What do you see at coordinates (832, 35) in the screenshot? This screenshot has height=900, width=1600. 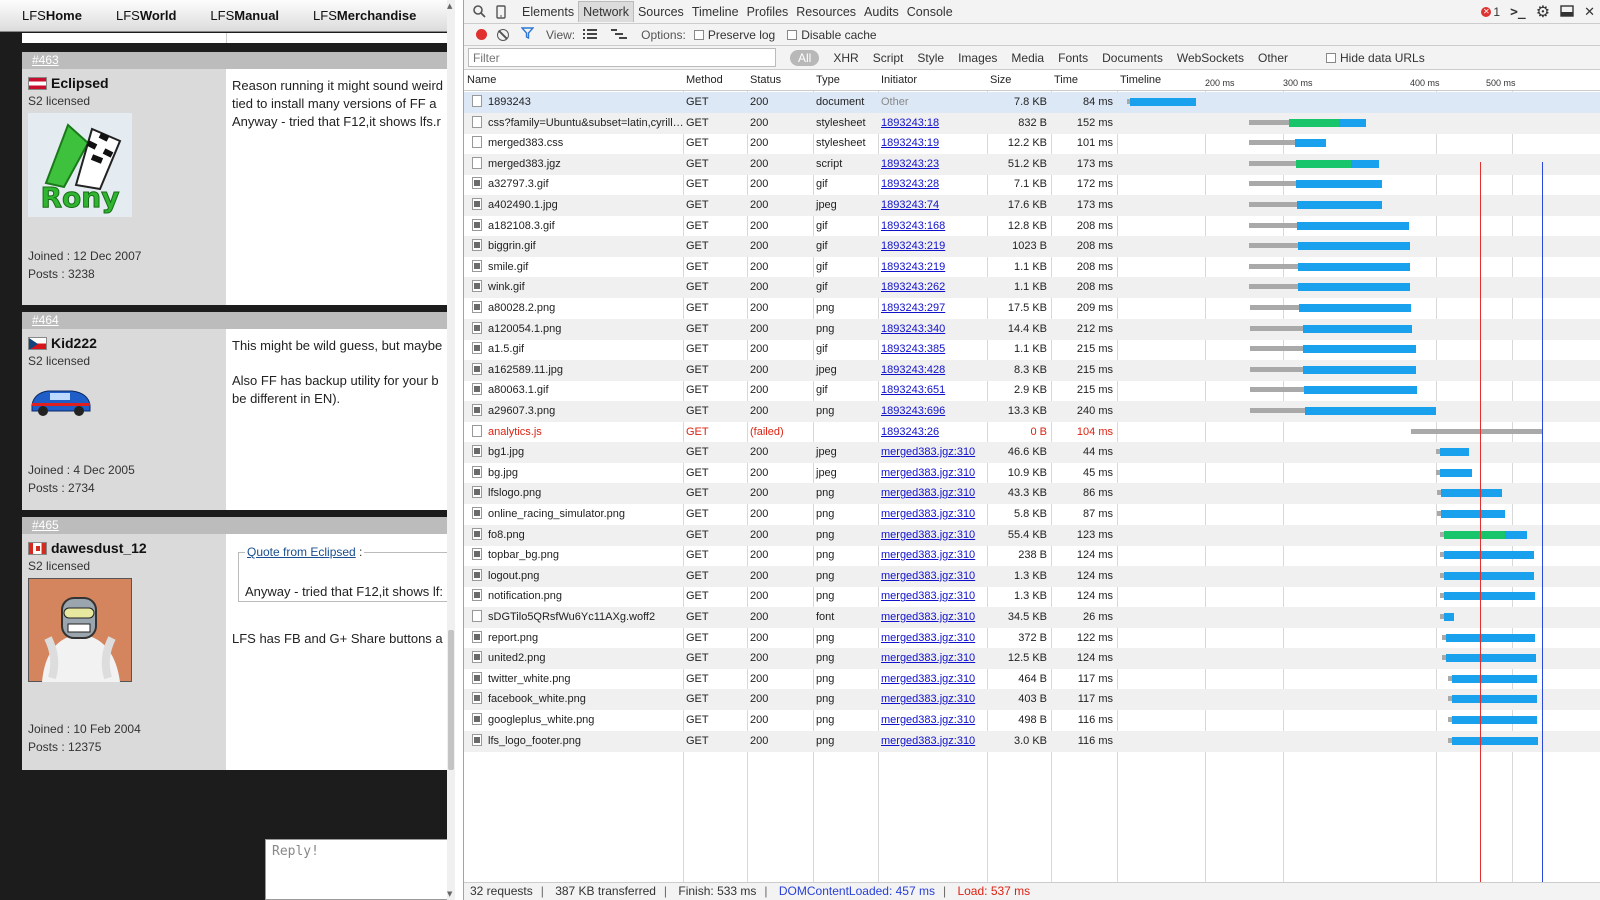 I see `disable-cache-checkbox: Disable cache` at bounding box center [832, 35].